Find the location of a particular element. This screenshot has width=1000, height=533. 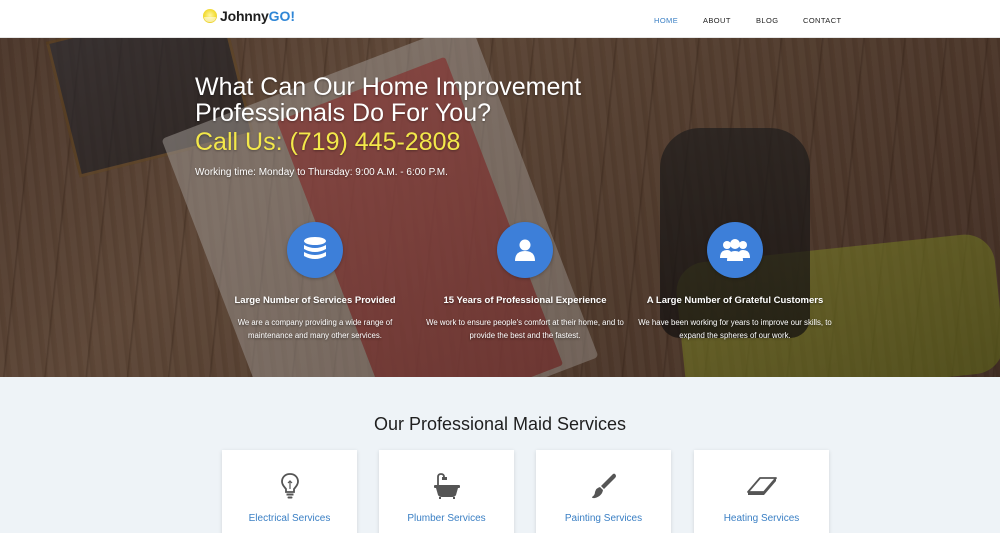

logo: Johnny GO! is located at coordinates (249, 16).